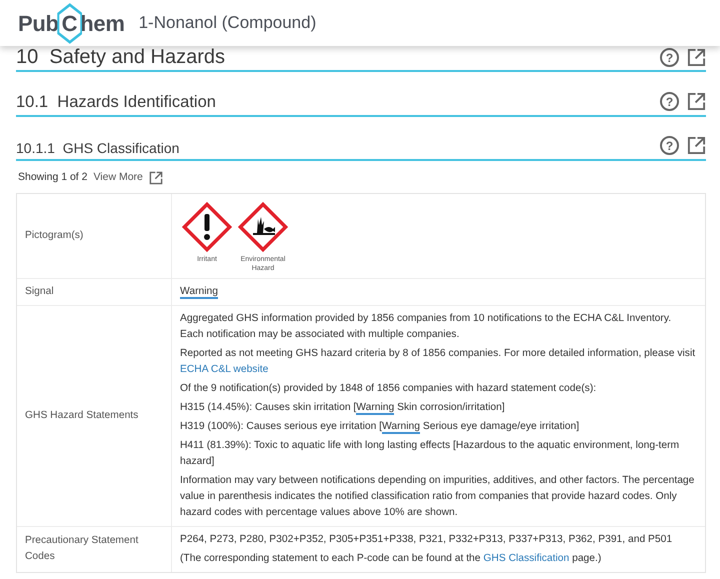 Image resolution: width=720 pixels, height=579 pixels. Describe the element at coordinates (430, 453) in the screenshot. I see `paragraph: H411 (81.39%): Toxic to aquatic life with long lasting effects [Hazardous to the aquatic environment, long-term hazard]` at that location.